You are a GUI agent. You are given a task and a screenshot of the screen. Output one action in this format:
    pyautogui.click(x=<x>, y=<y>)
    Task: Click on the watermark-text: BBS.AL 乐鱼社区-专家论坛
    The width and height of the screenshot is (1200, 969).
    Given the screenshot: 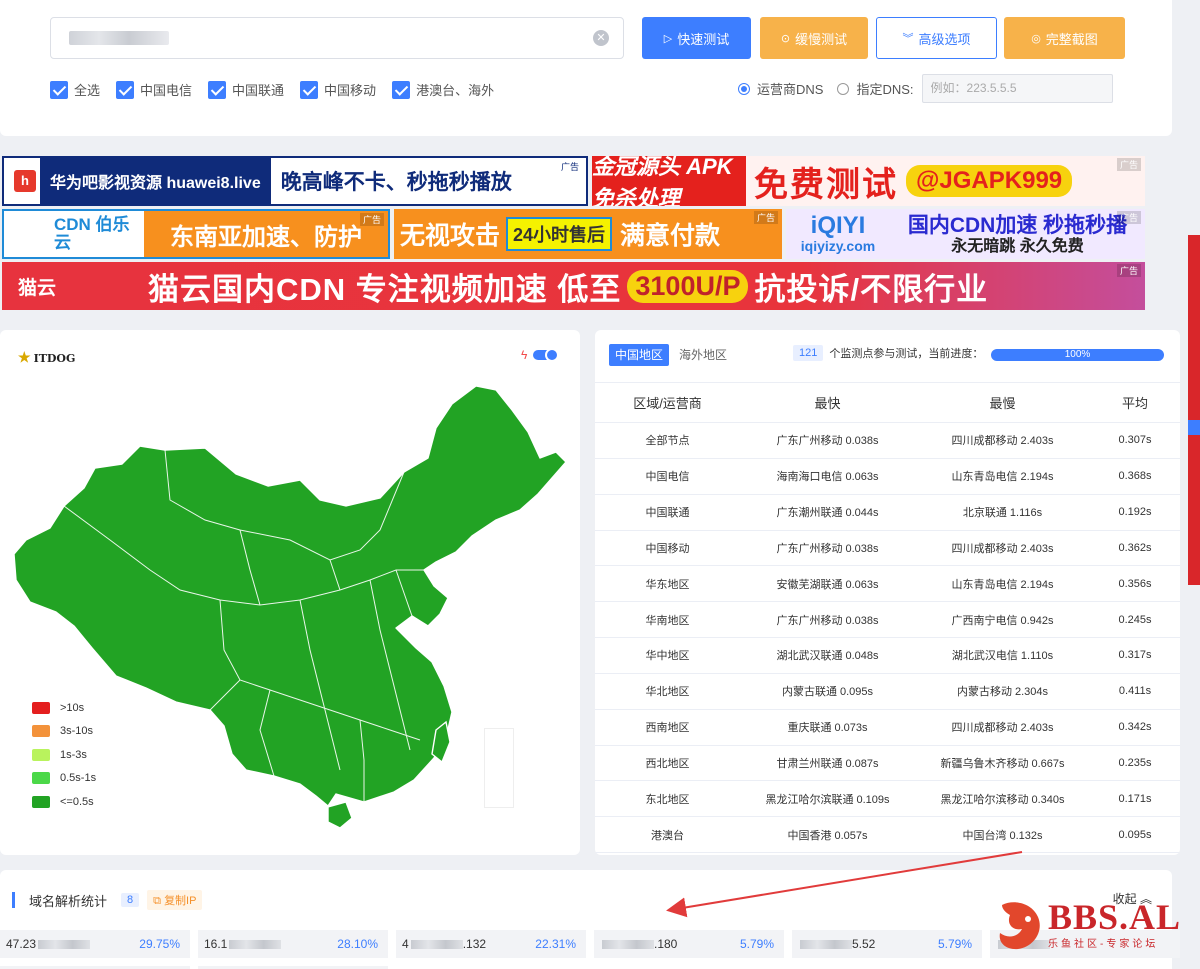 What is the action you would take?
    pyautogui.click(x=1114, y=924)
    